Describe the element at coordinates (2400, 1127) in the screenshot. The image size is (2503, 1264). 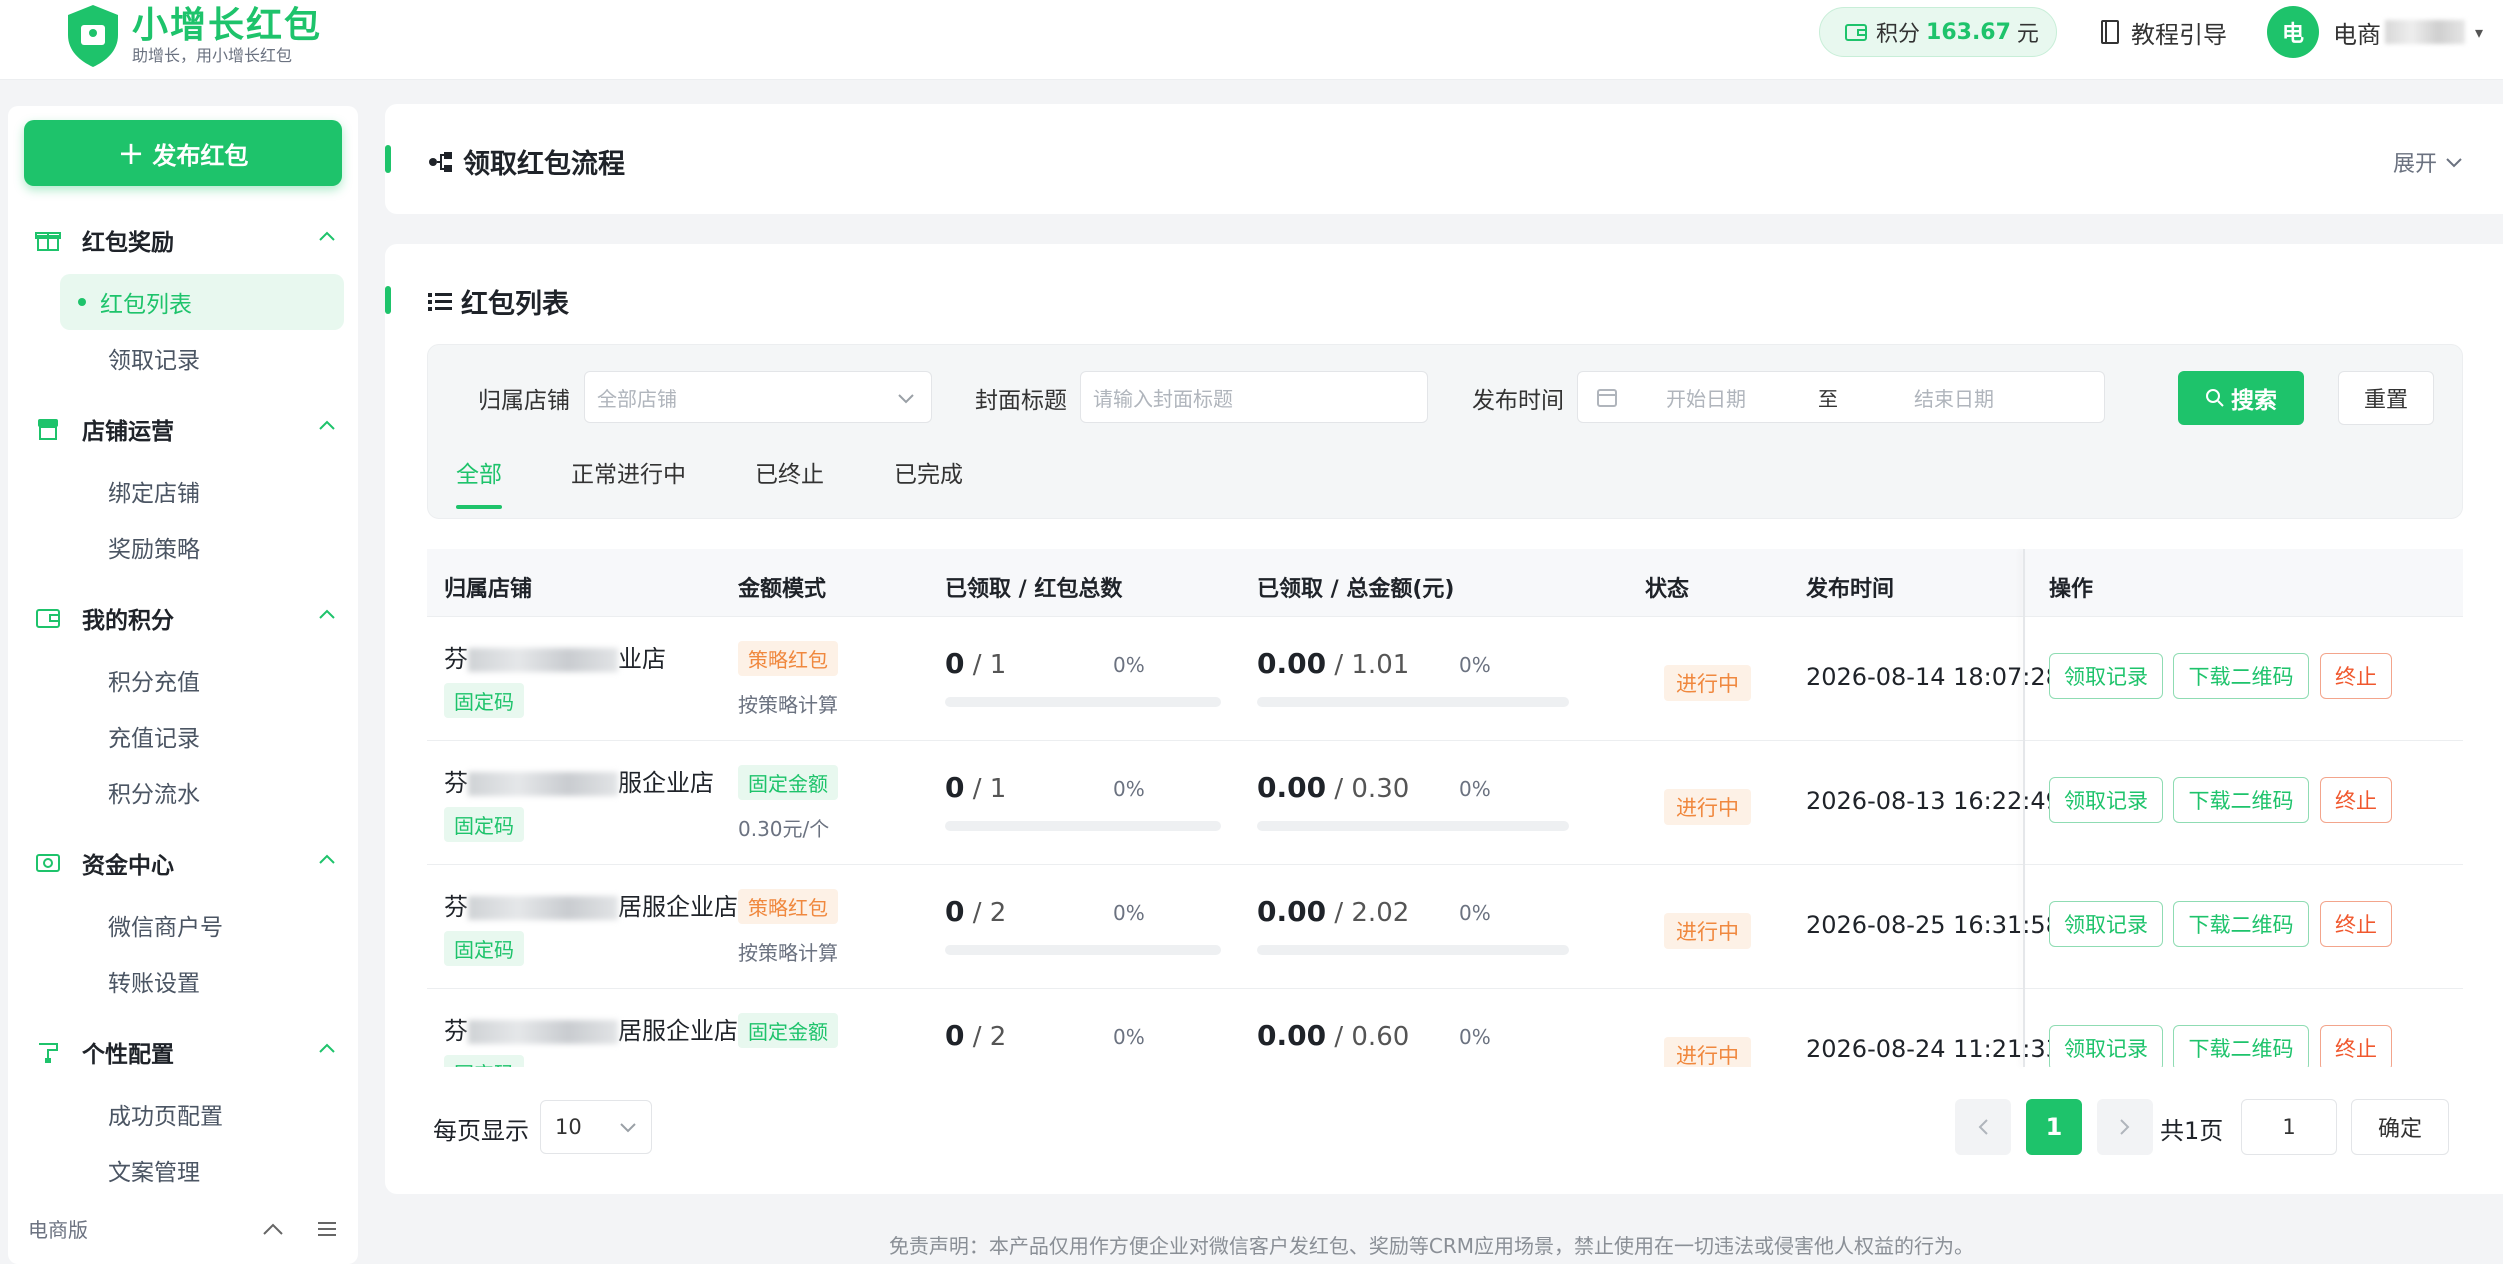
I see `jump-confirm-button: 确定` at that location.